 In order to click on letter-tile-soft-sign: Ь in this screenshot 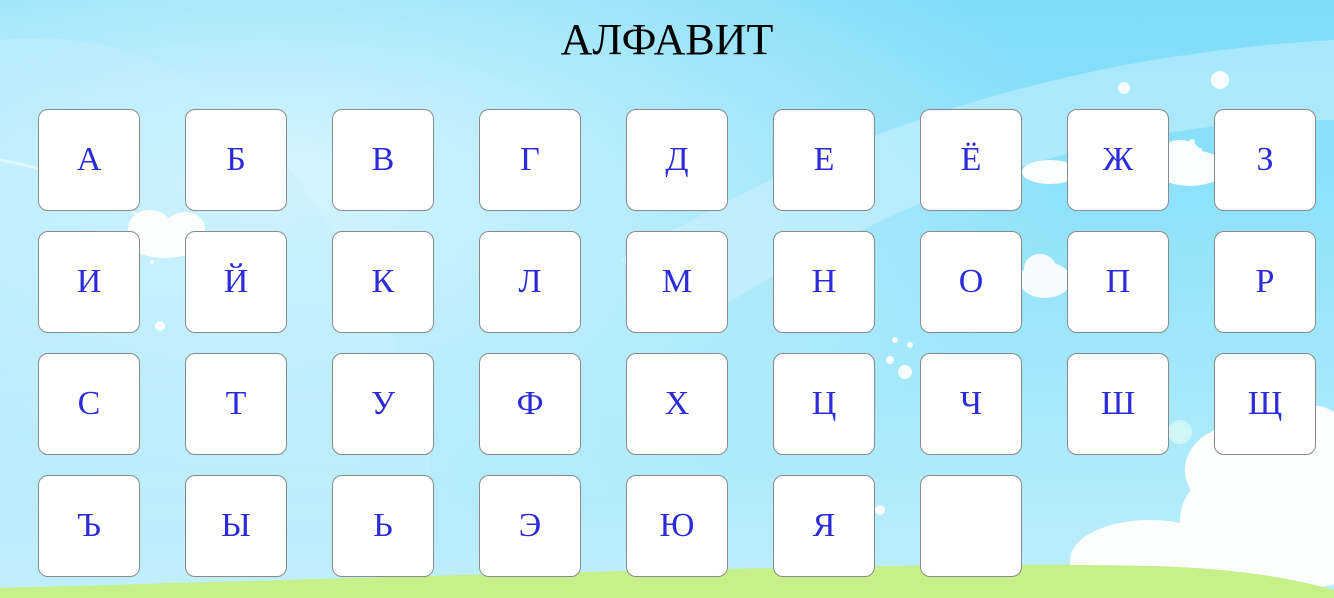, I will do `click(383, 526)`.